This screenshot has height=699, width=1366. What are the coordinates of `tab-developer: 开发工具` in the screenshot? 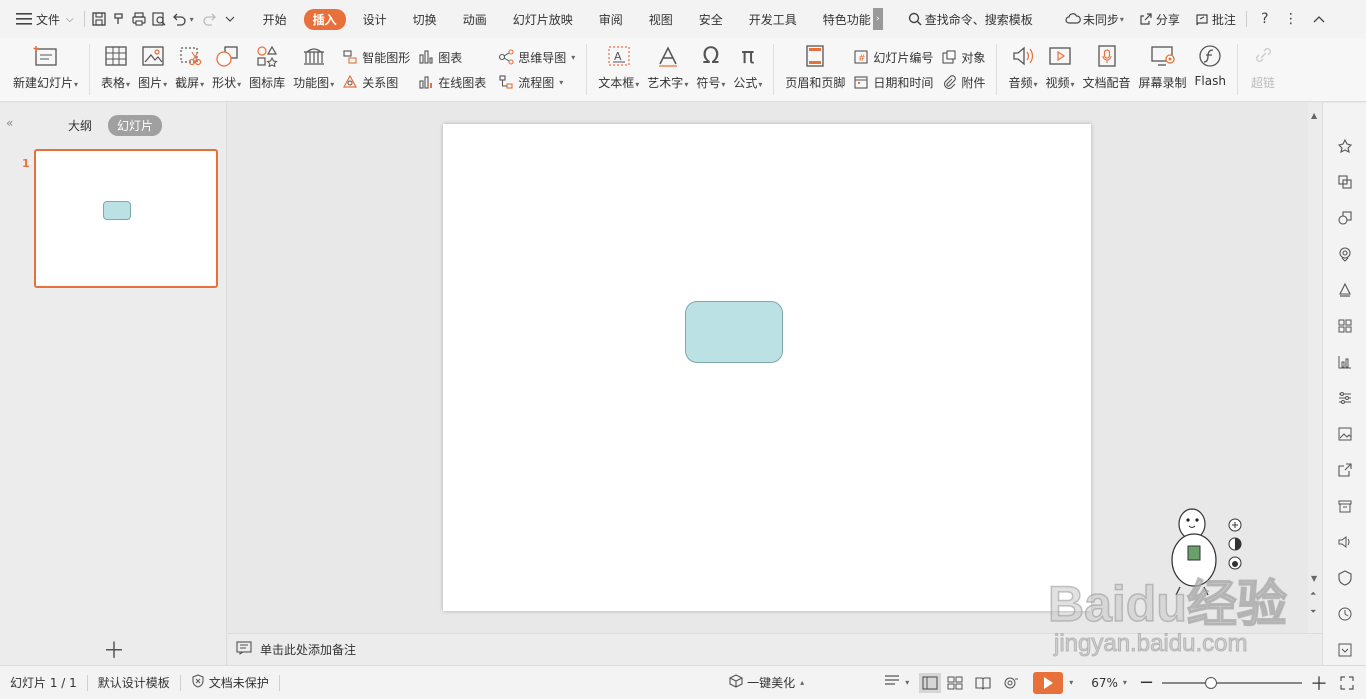 It's located at (773, 19).